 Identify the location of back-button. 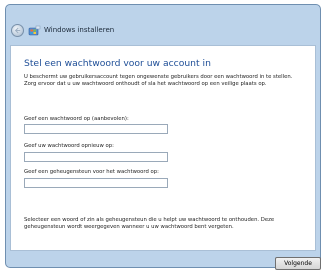
(17, 30).